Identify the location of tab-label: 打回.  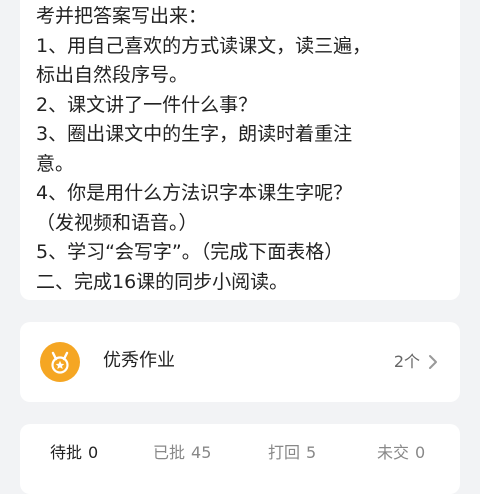
(284, 452).